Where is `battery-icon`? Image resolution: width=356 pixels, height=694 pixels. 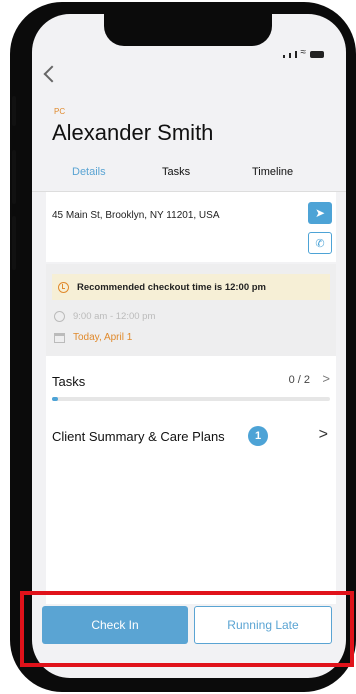 battery-icon is located at coordinates (317, 54).